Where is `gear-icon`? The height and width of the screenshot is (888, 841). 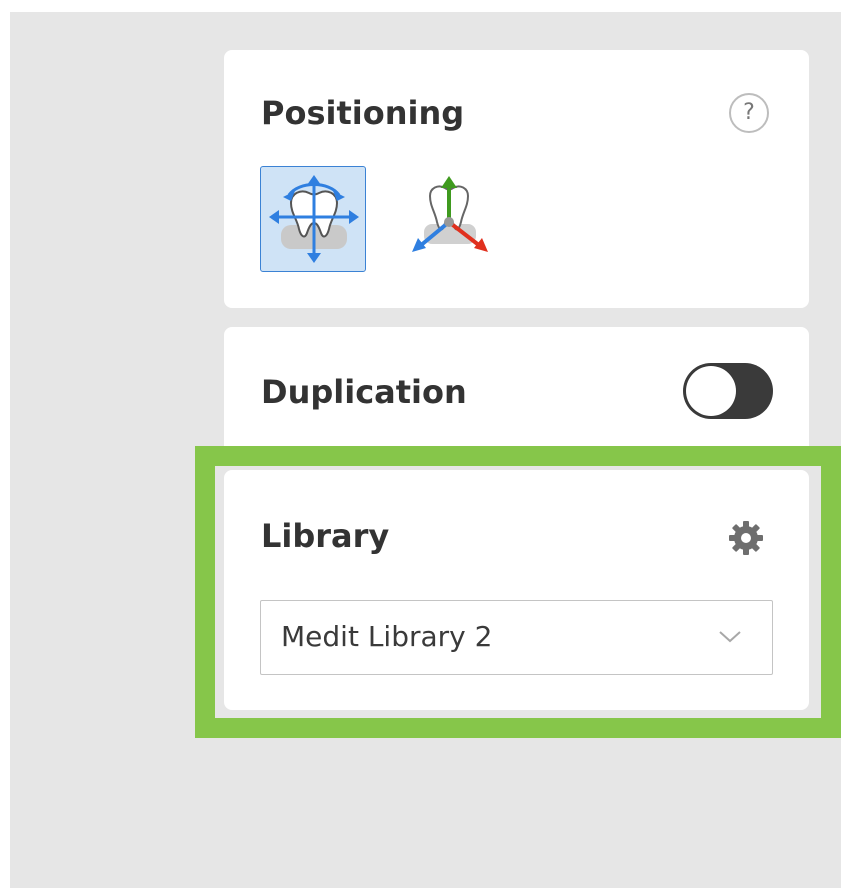
gear-icon is located at coordinates (746, 538).